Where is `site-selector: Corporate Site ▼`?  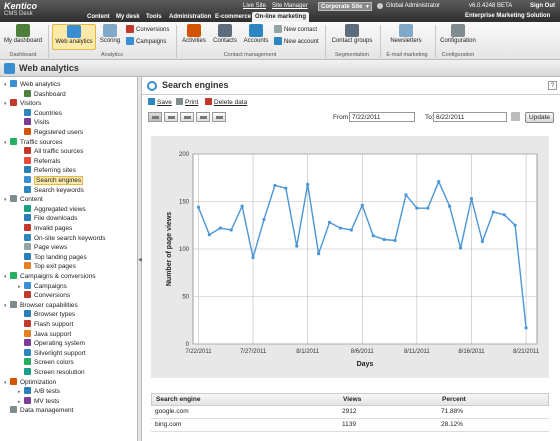 site-selector: Corporate Site ▼ is located at coordinates (345, 6).